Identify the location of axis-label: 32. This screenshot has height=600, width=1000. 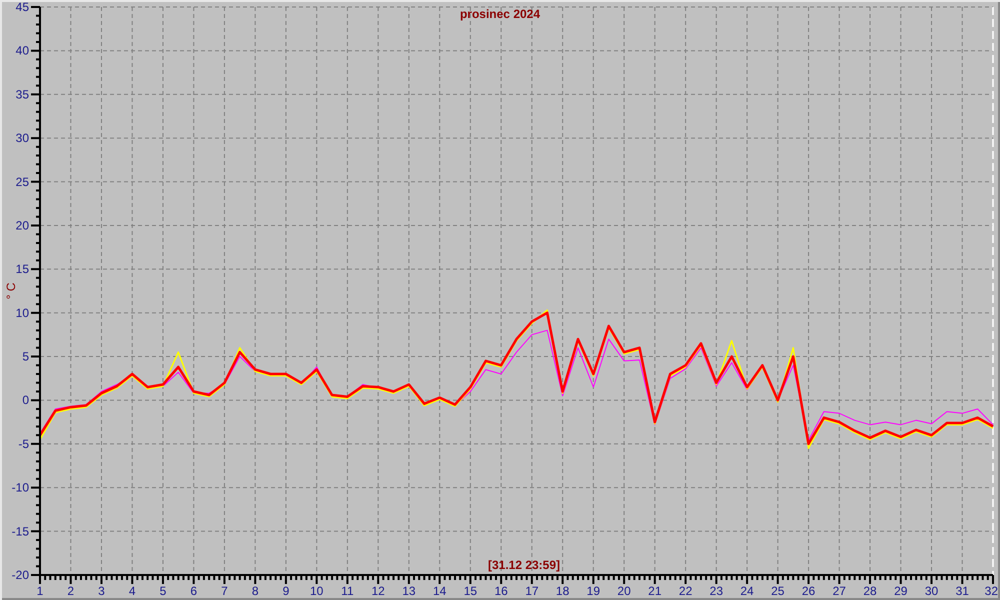
(991, 591).